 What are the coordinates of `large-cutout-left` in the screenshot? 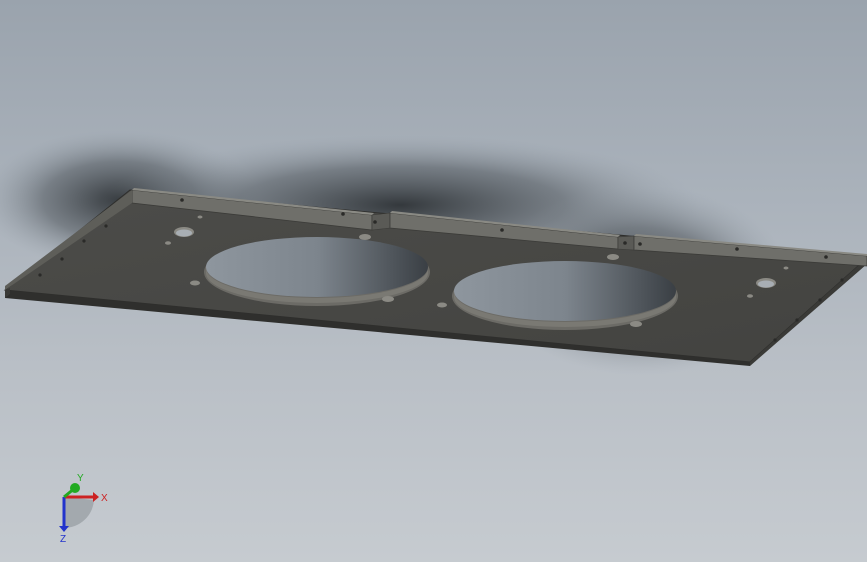 It's located at (317, 271).